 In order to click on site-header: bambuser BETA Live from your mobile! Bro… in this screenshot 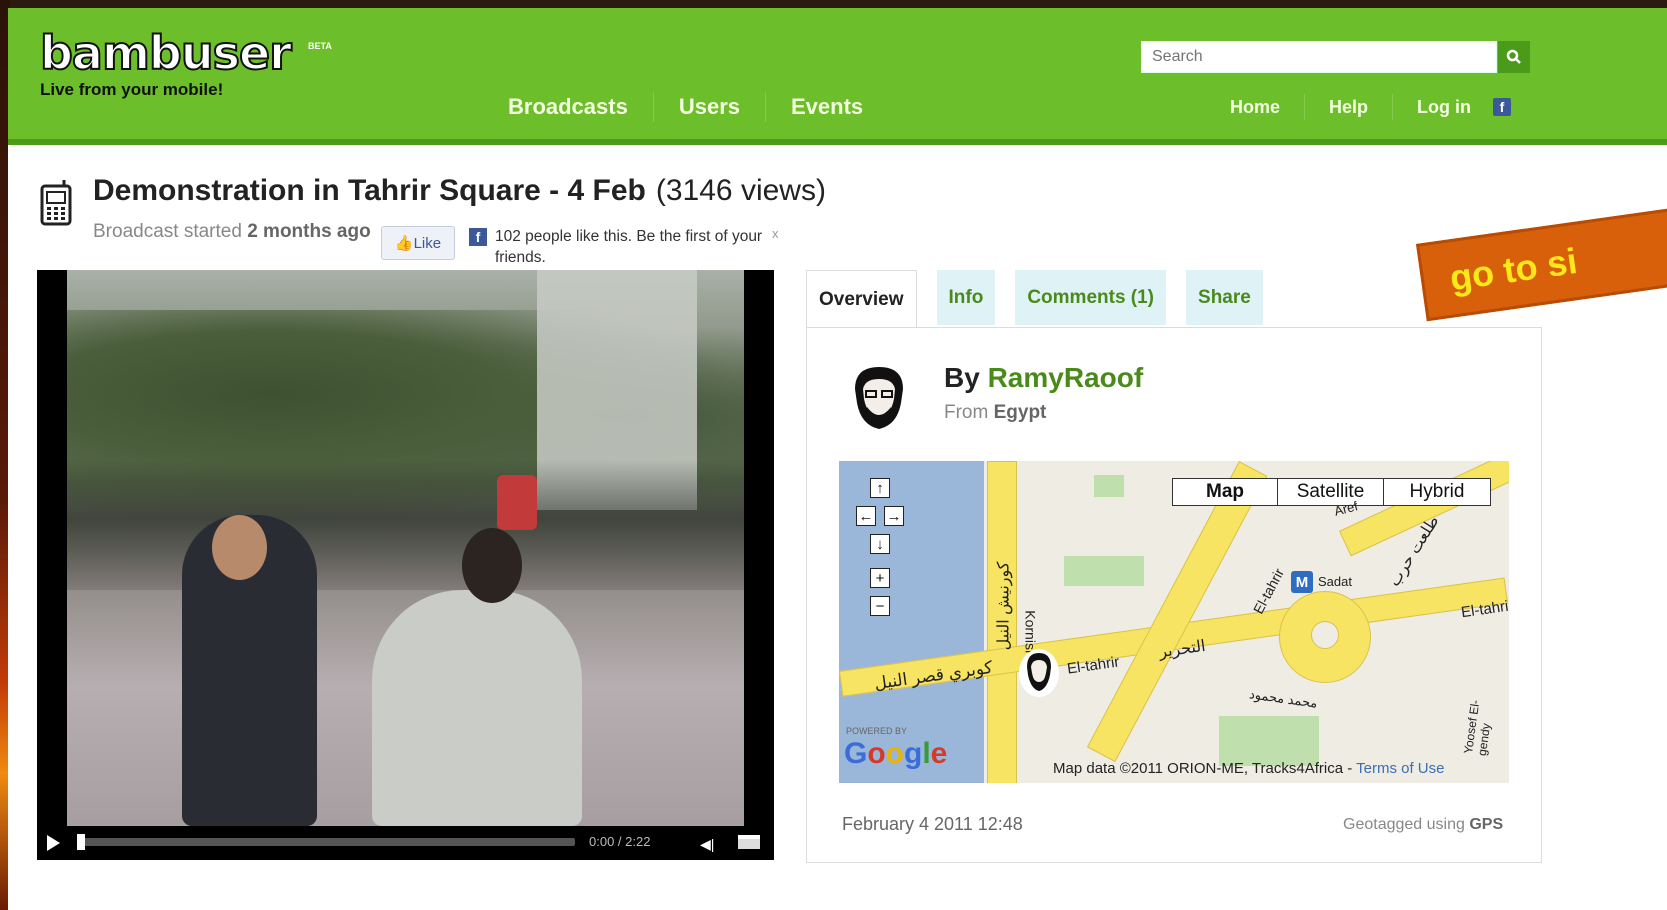, I will do `click(837, 76)`.